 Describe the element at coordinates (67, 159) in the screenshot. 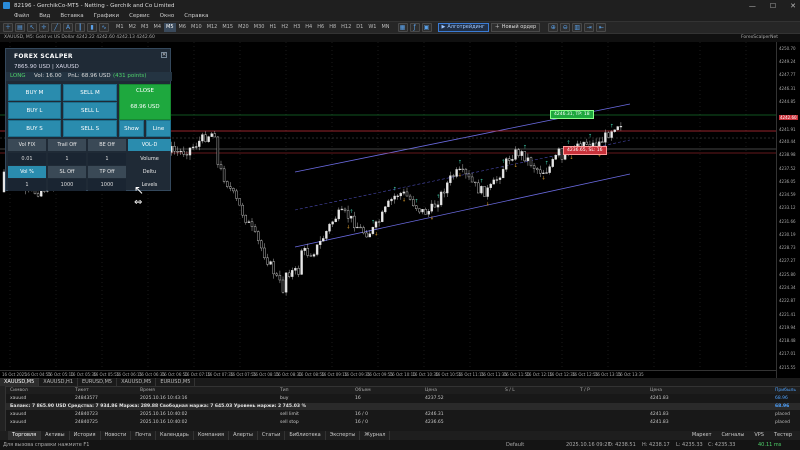

I see `volume-input-2: 1` at that location.